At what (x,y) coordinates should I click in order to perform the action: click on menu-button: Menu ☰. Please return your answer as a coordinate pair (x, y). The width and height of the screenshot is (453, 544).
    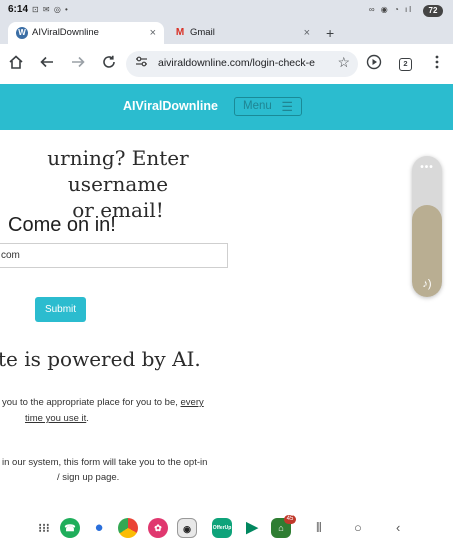
    Looking at the image, I should click on (268, 106).